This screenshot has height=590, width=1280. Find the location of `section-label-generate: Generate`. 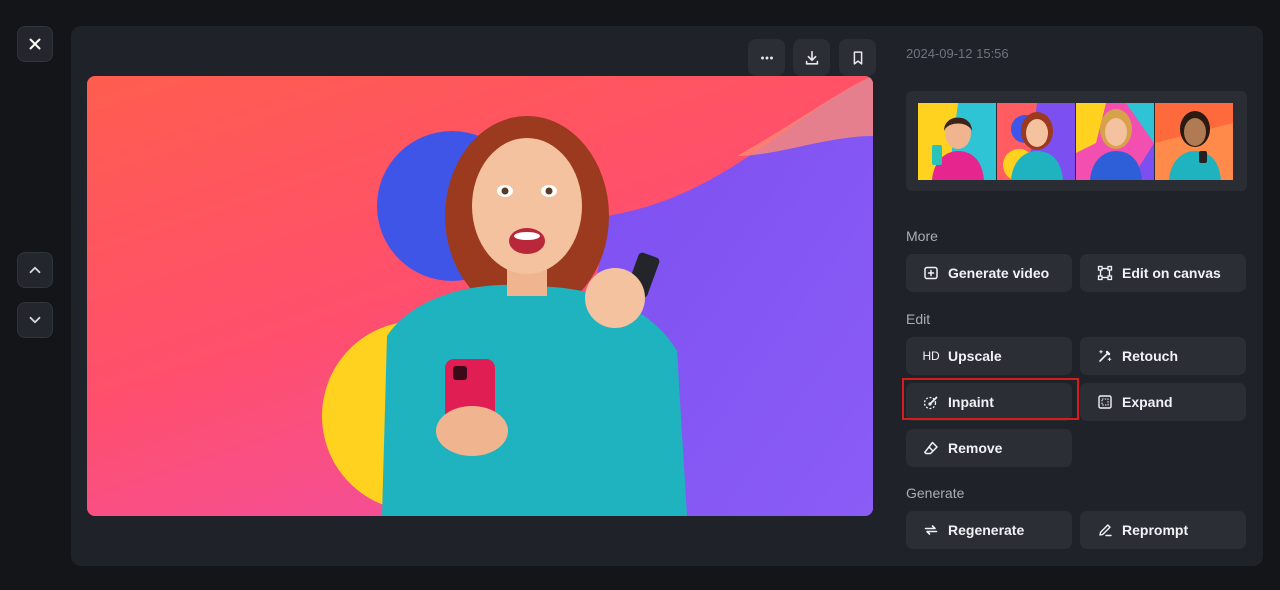

section-label-generate: Generate is located at coordinates (935, 493).